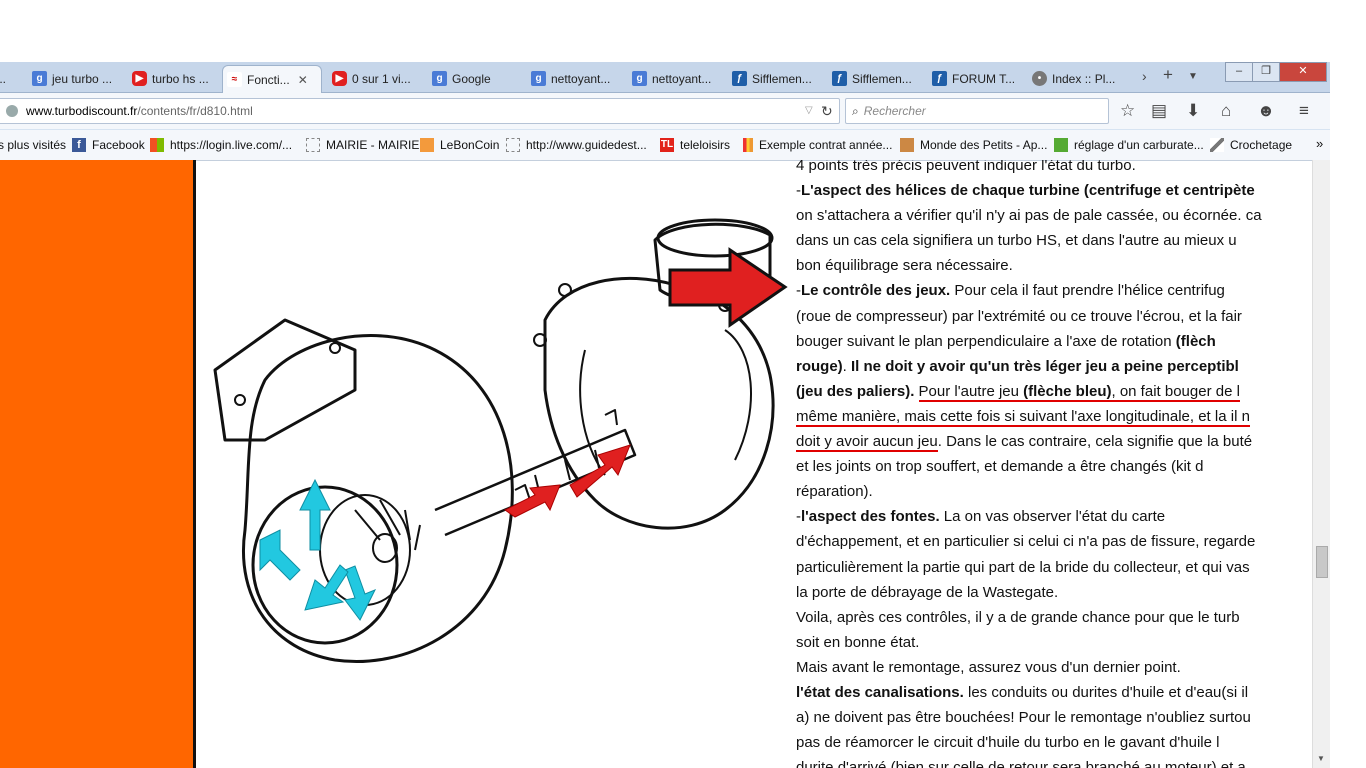 Image resolution: width=1366 pixels, height=768 pixels. What do you see at coordinates (1266, 72) in the screenshot?
I see `maximize-button: ❐` at bounding box center [1266, 72].